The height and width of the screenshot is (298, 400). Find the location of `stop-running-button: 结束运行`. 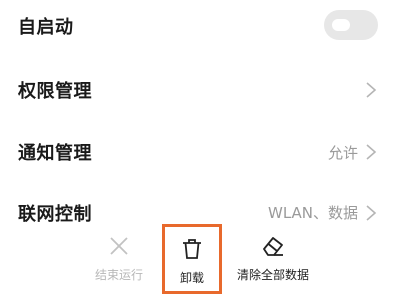

stop-running-button: 结束运行 is located at coordinates (119, 259).